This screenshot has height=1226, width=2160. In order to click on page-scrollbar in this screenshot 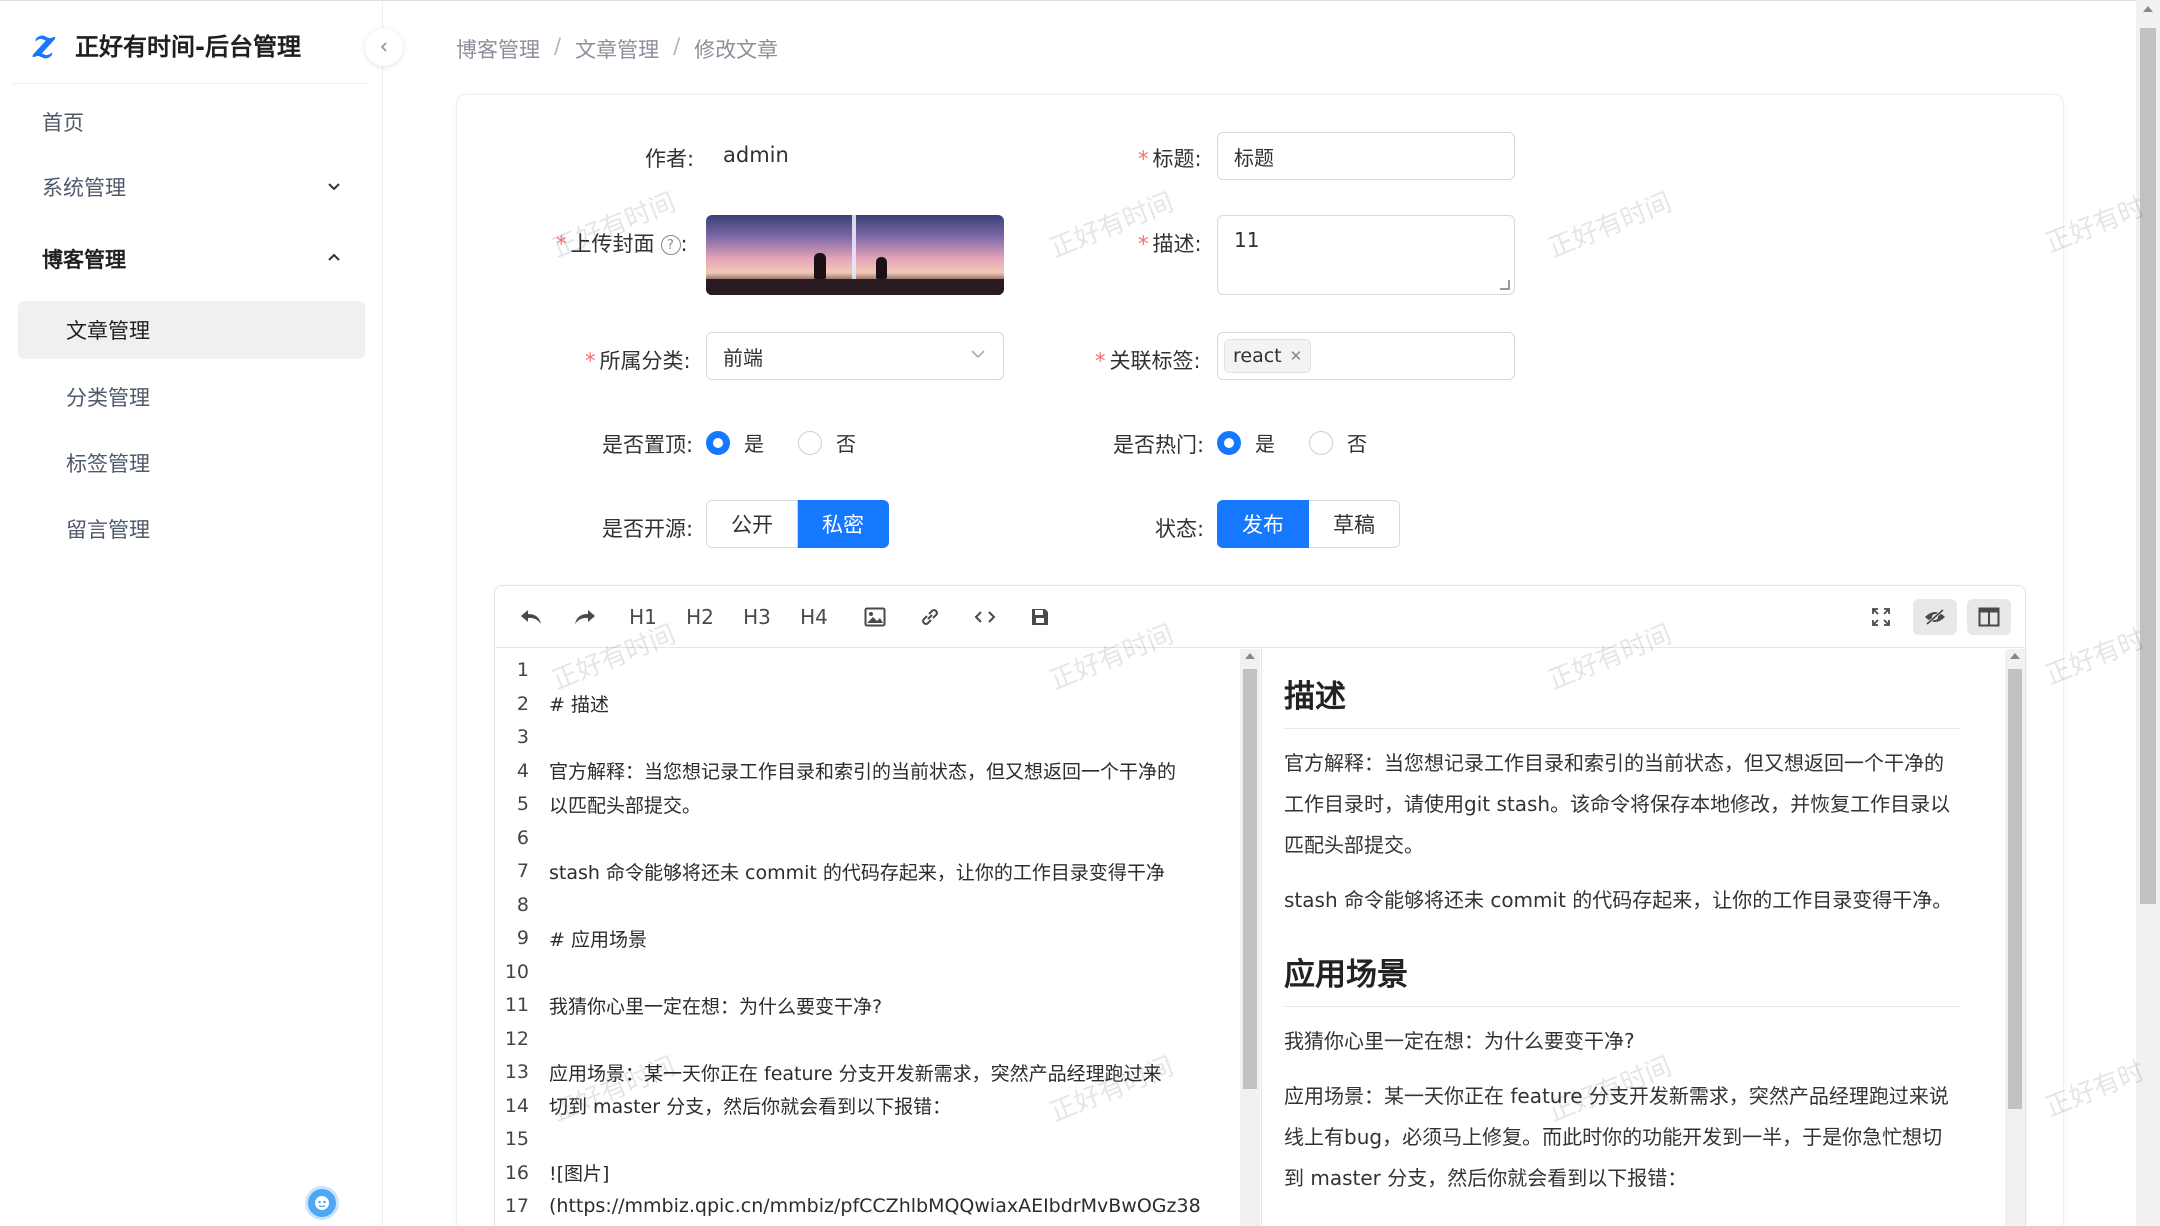, I will do `click(2148, 613)`.